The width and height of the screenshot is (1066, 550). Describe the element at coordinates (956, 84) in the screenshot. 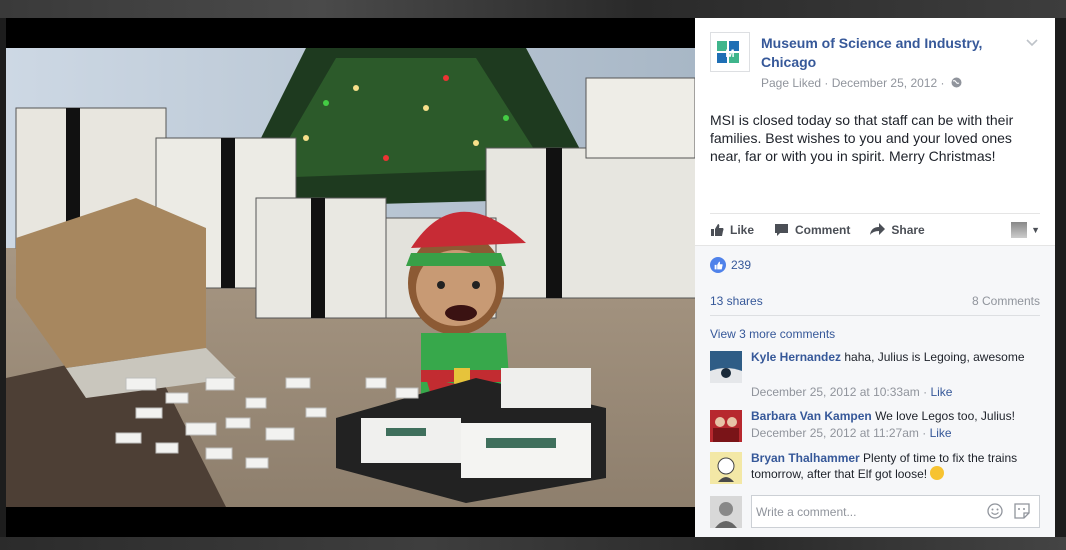

I see `globe-icon` at that location.